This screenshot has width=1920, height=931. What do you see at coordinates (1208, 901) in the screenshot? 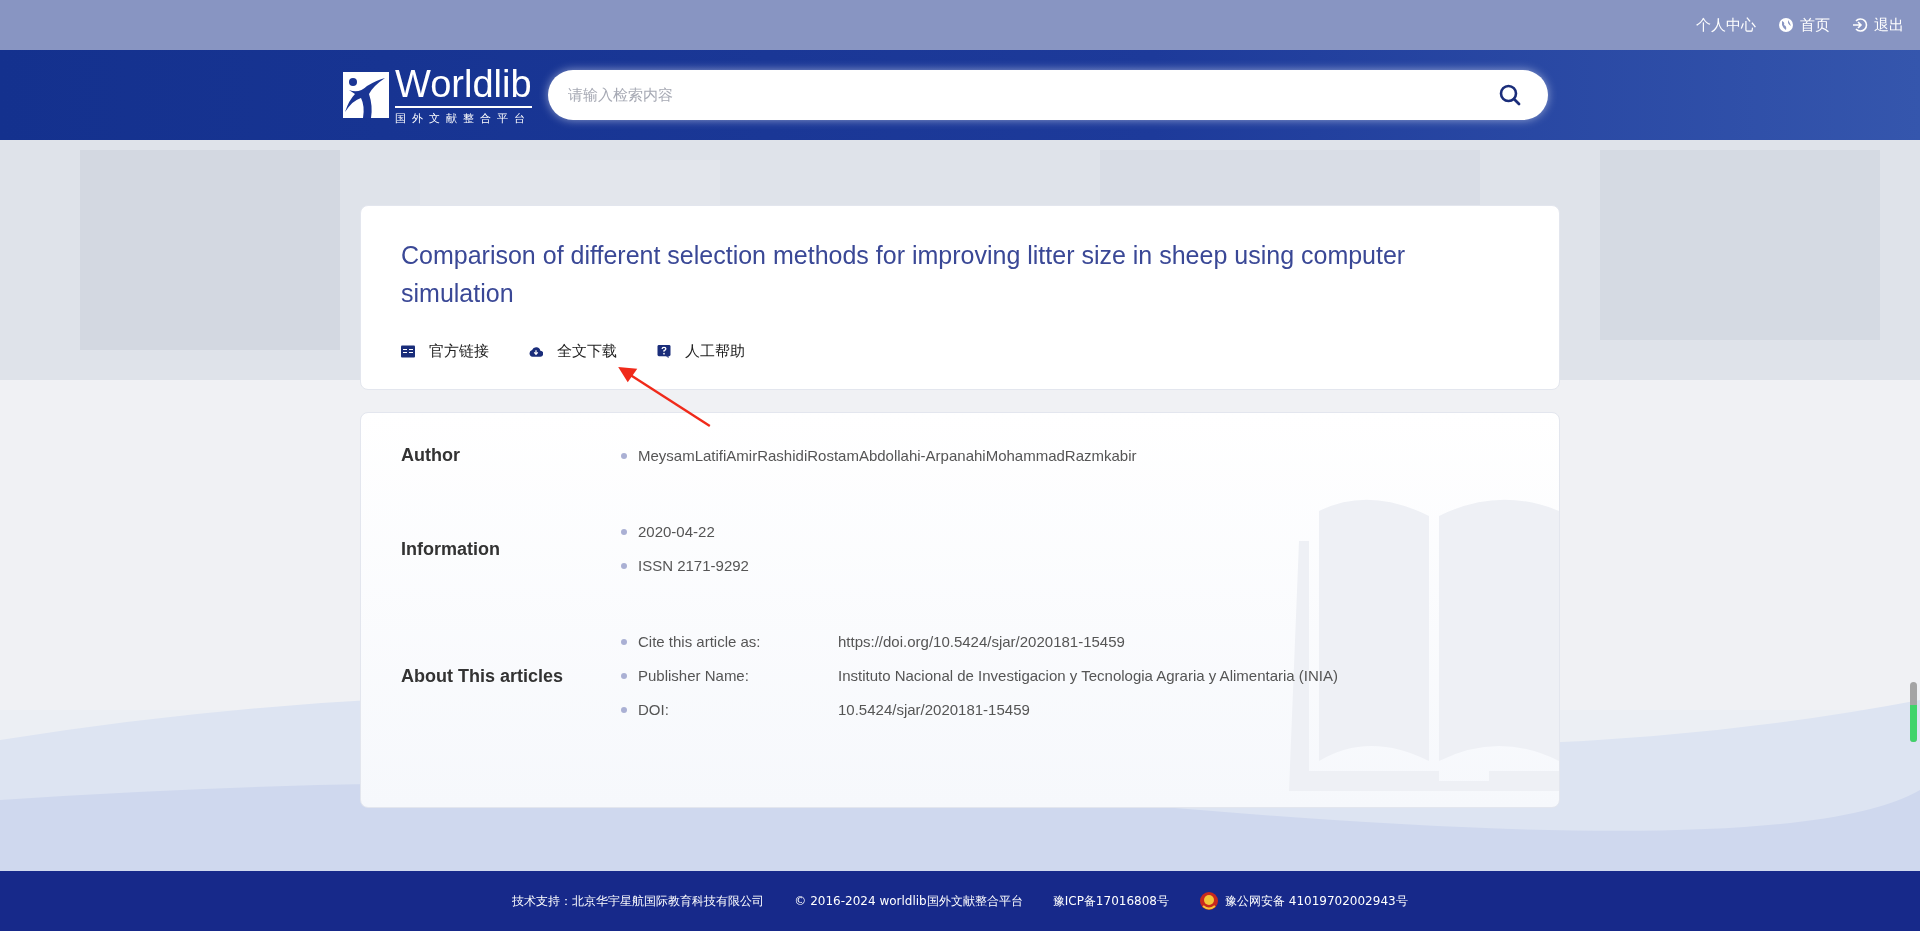
I see `police-emblem-icon` at bounding box center [1208, 901].